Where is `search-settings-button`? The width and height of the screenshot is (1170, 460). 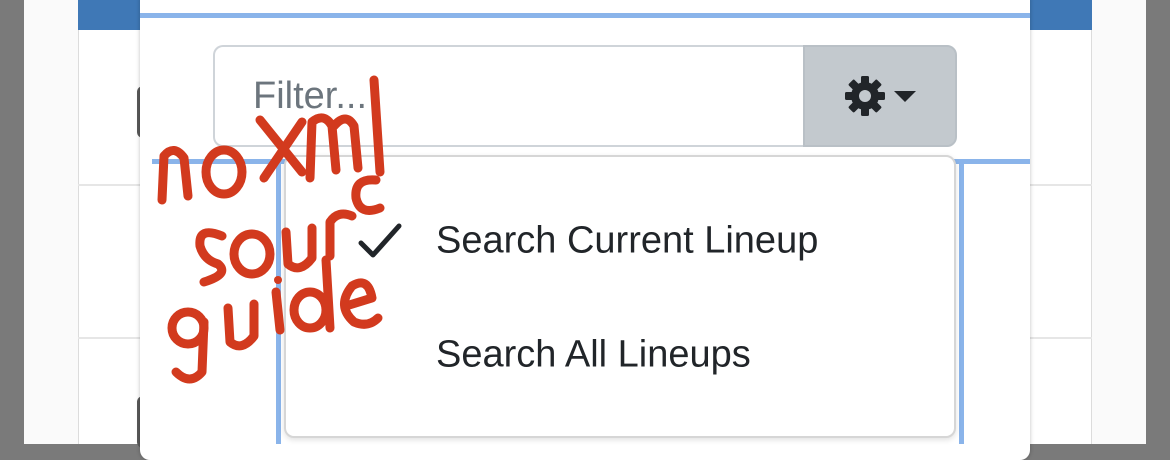 search-settings-button is located at coordinates (880, 96).